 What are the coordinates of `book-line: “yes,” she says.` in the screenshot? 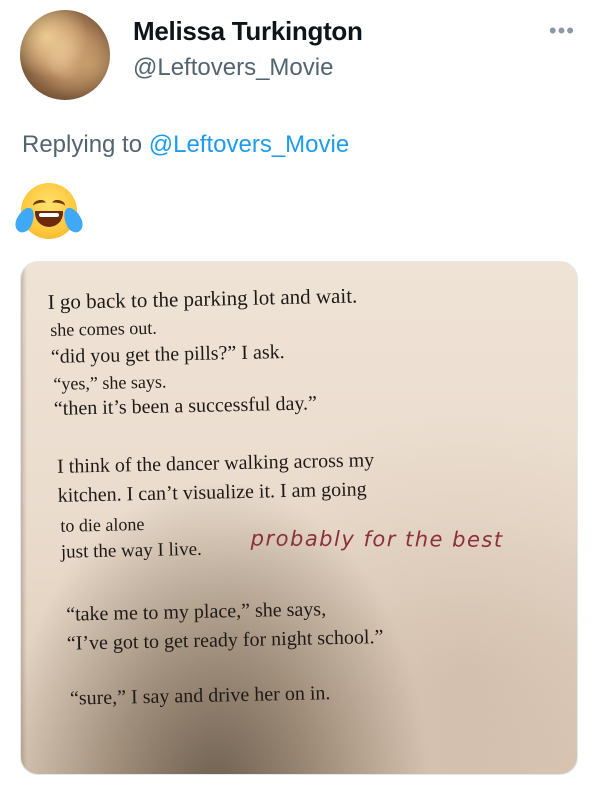 It's located at (110, 382).